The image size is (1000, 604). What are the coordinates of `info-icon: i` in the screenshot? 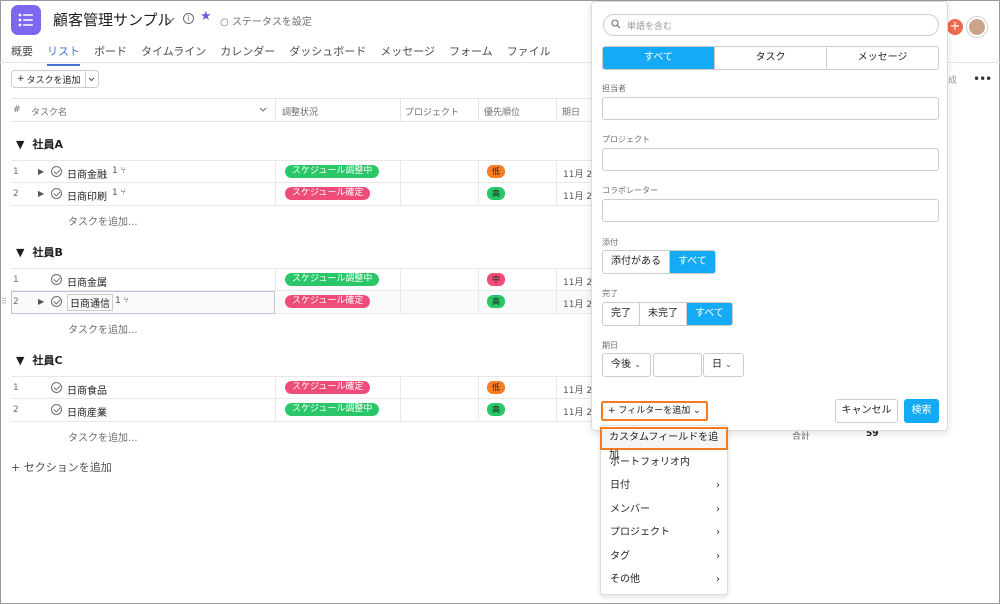 It's located at (188, 18).